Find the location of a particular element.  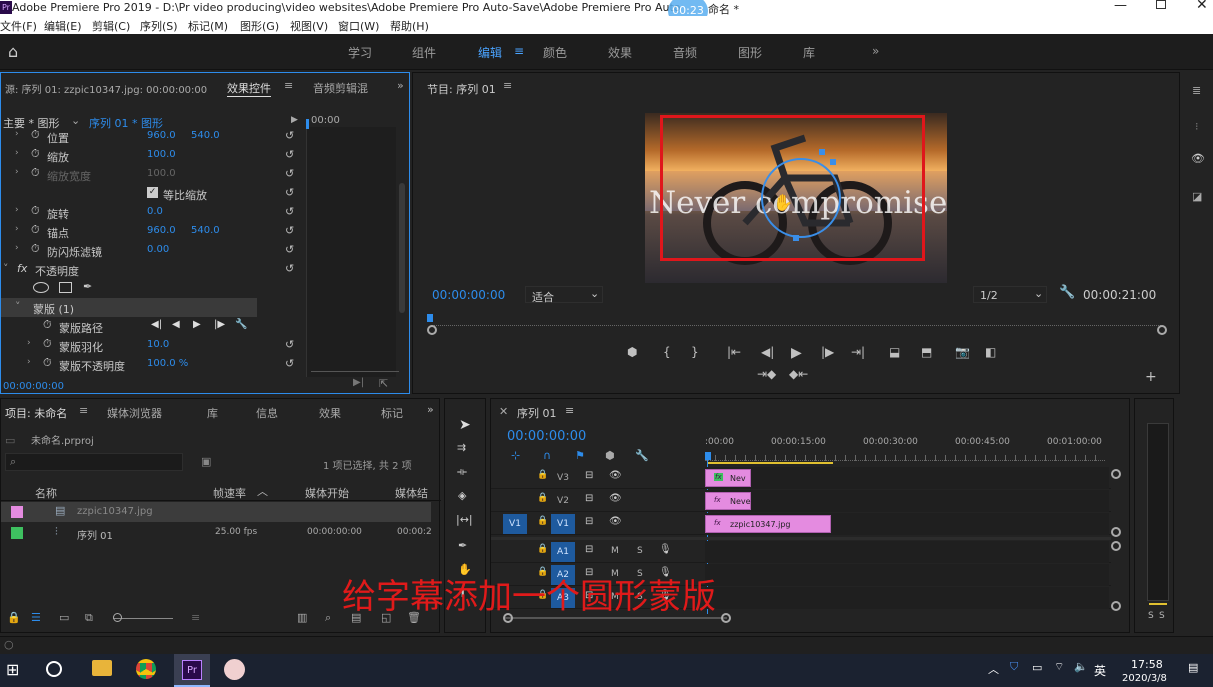

clock-time: 17:58 is located at coordinates (1147, 664).